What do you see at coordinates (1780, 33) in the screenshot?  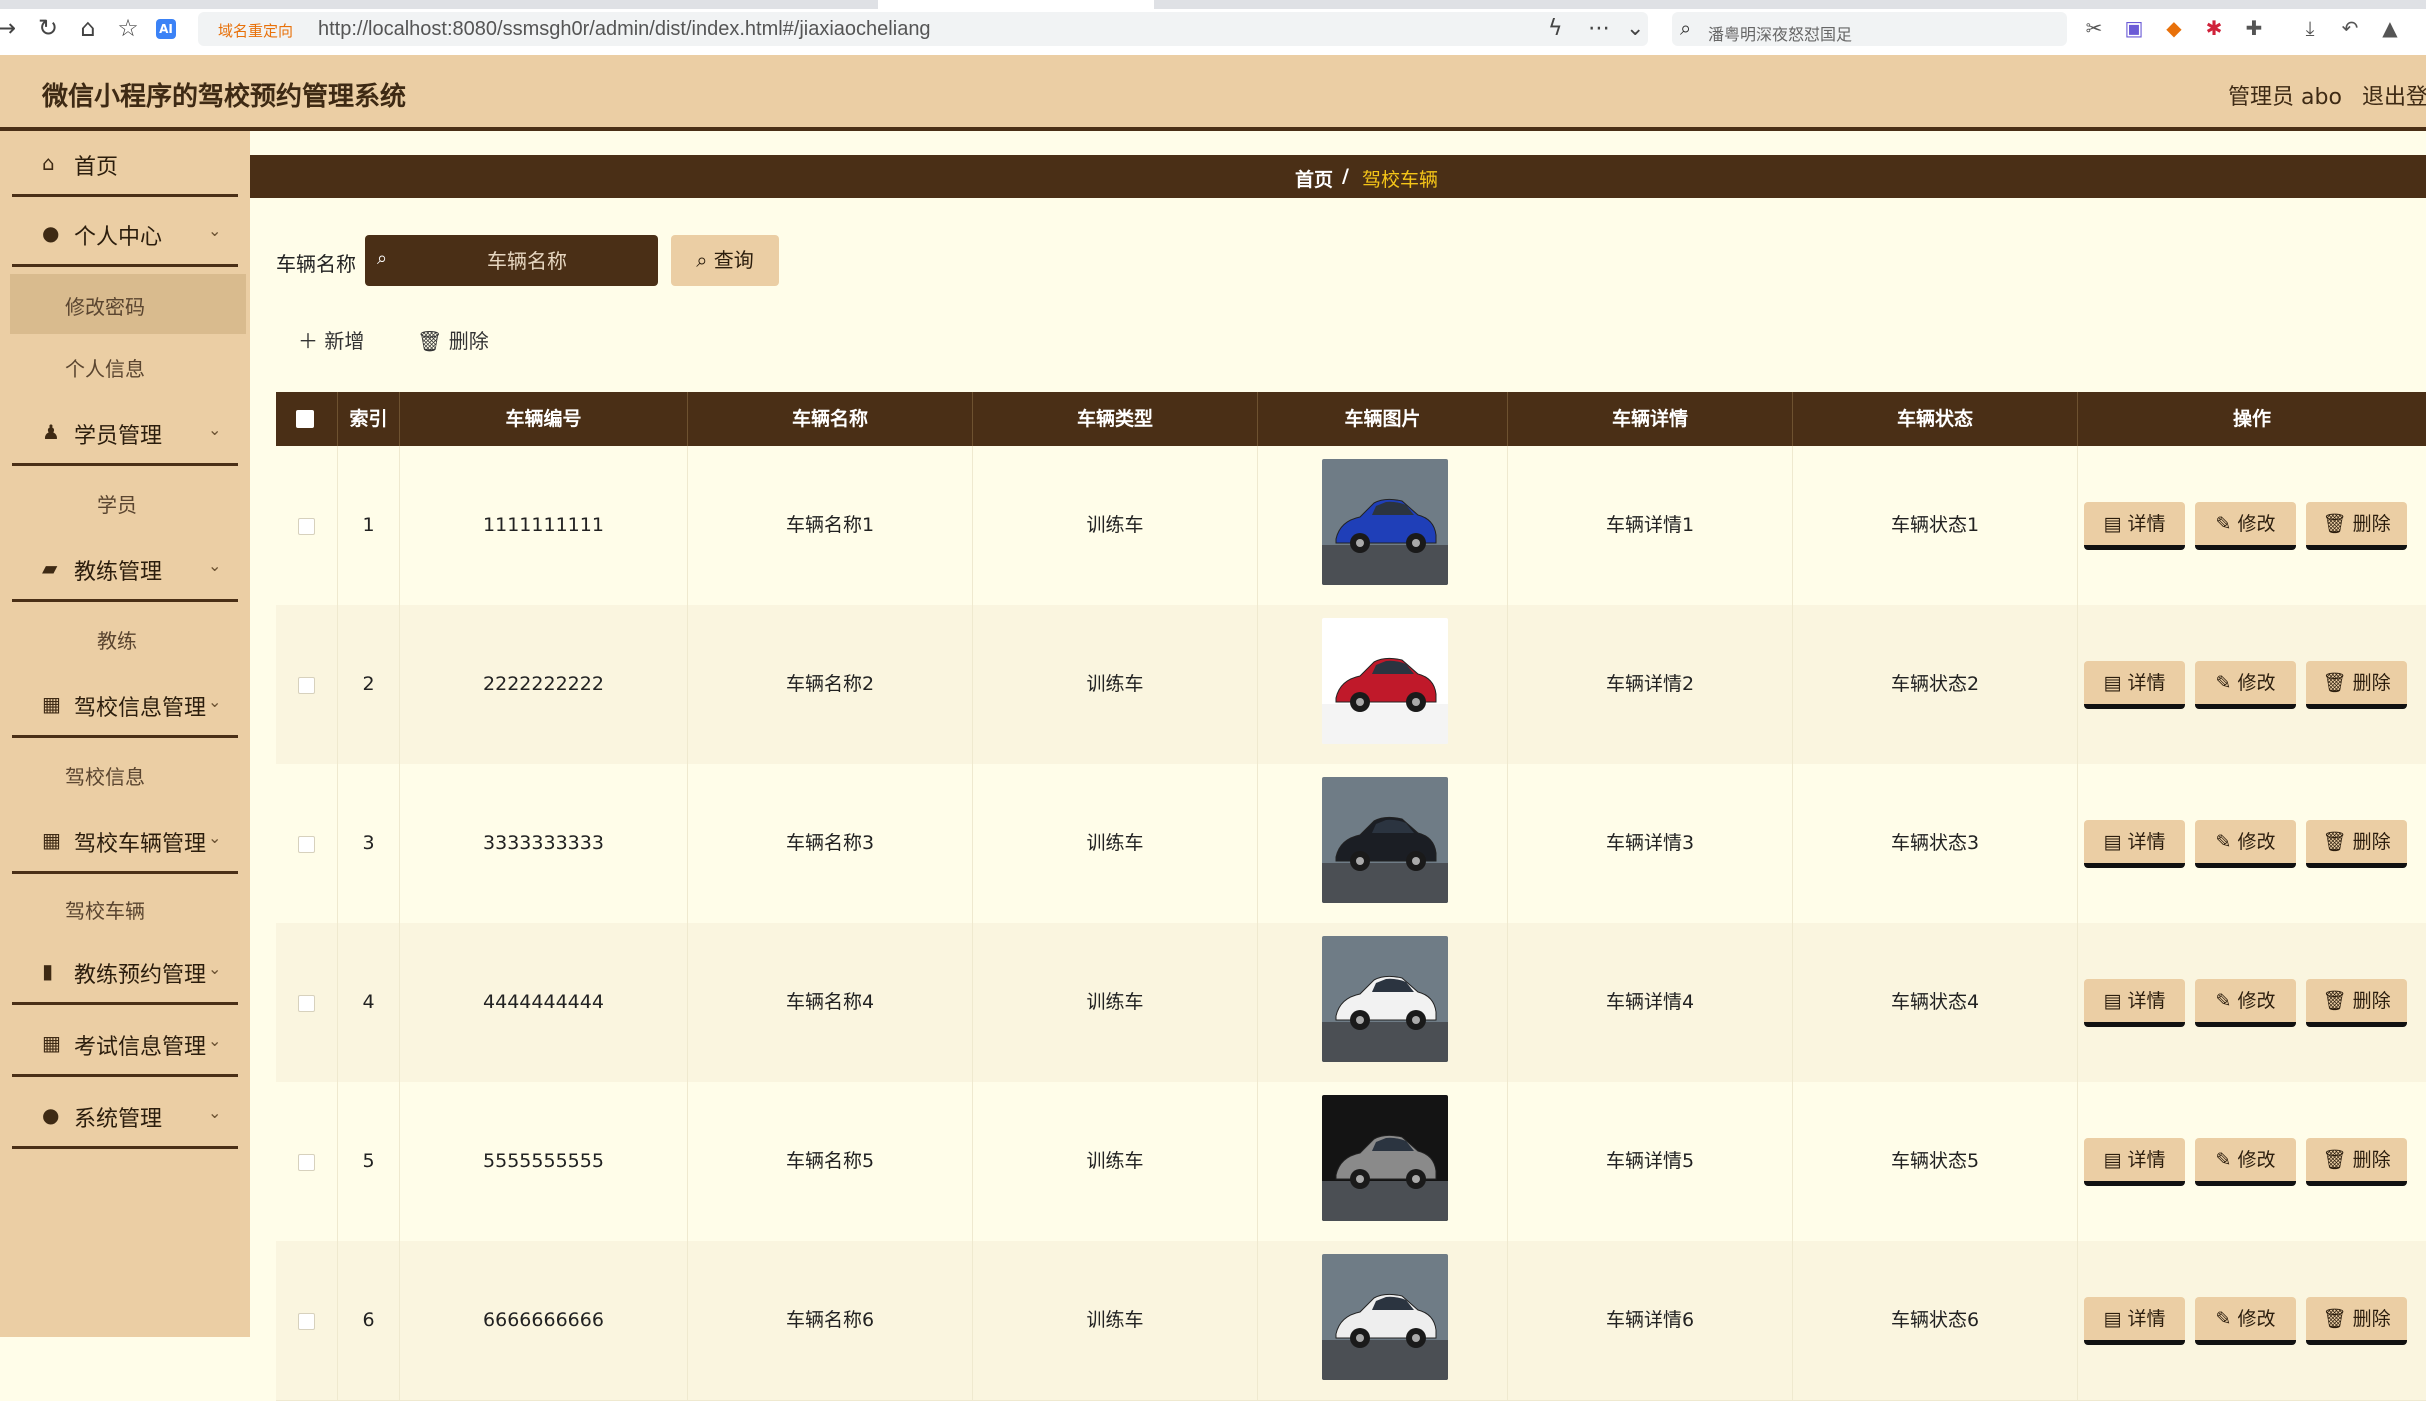 I see `browser-search-text: 潘粤明深夜怒怼国足` at bounding box center [1780, 33].